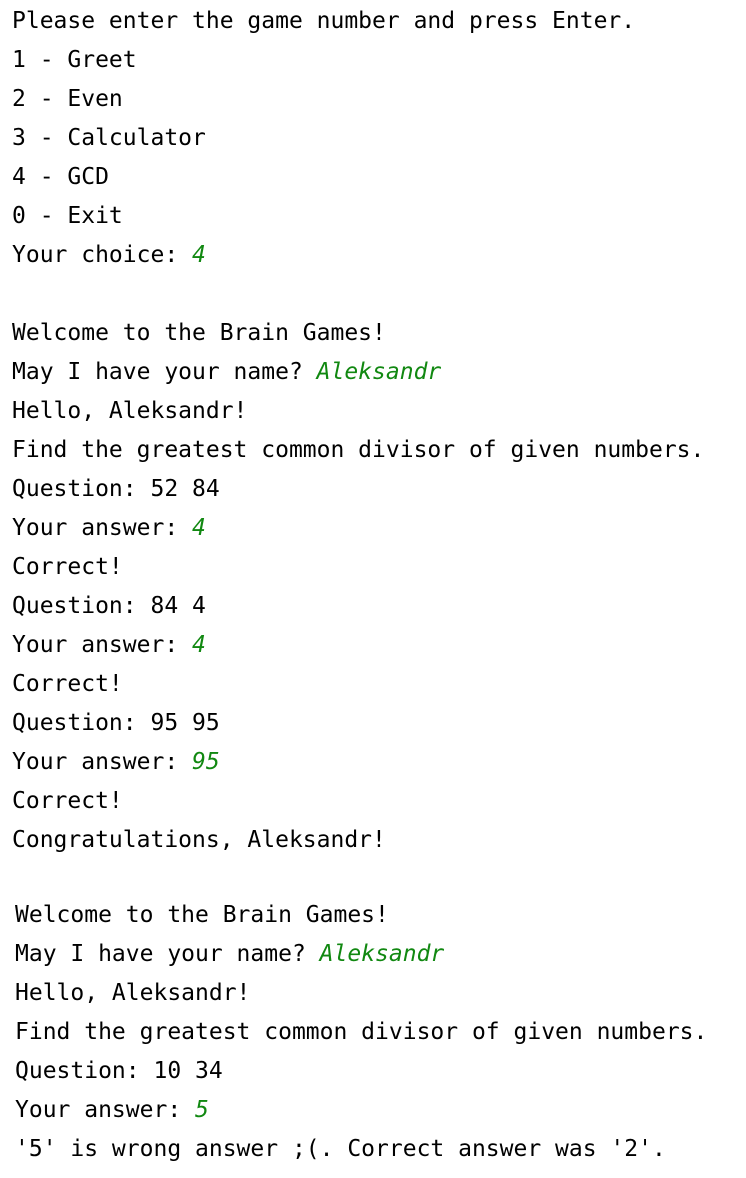 Image resolution: width=746 pixels, height=1178 pixels. What do you see at coordinates (116, 489) in the screenshot?
I see `question-text: Question: 52 84` at bounding box center [116, 489].